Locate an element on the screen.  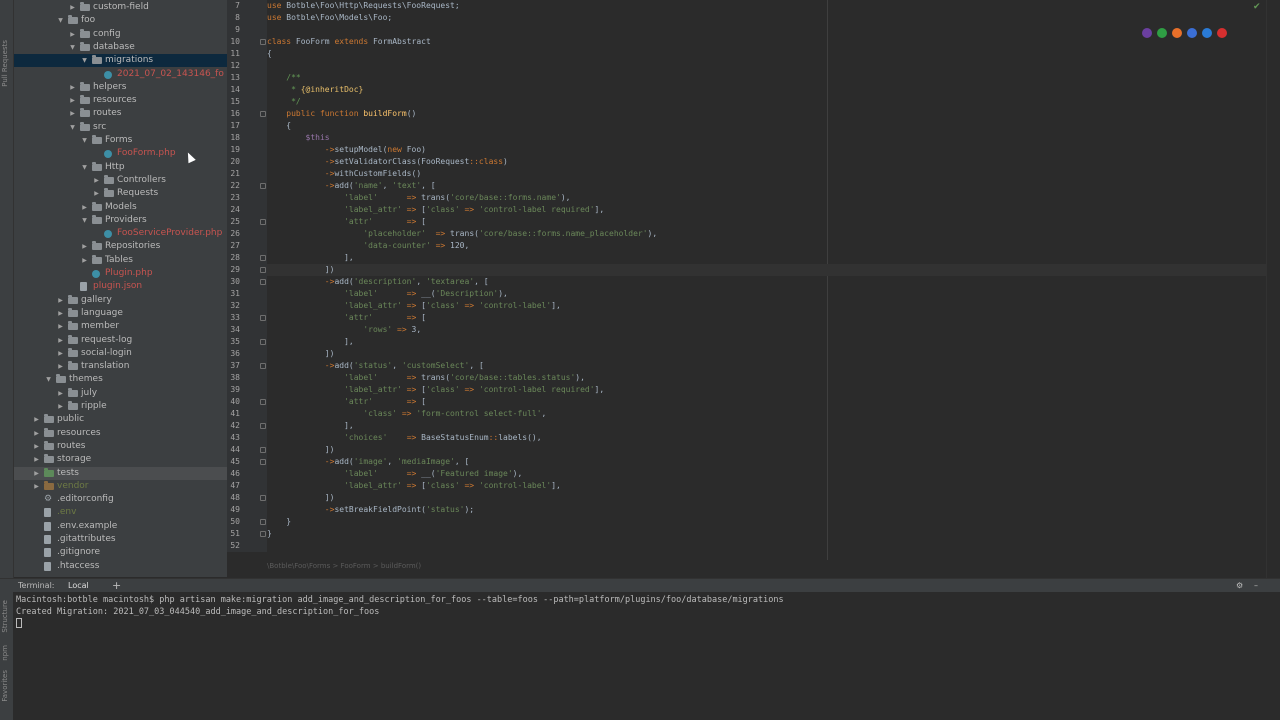
new-terminal-button: + is located at coordinates (116, 586).